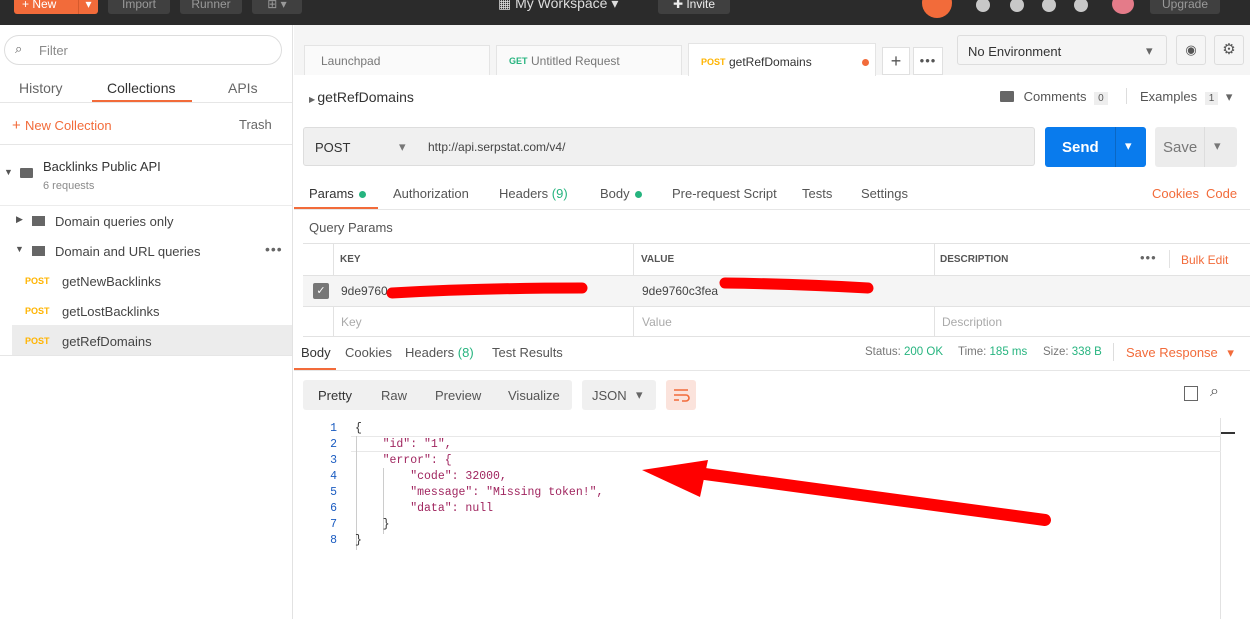 The height and width of the screenshot is (619, 1250). I want to click on arrow-head, so click(675, 478).